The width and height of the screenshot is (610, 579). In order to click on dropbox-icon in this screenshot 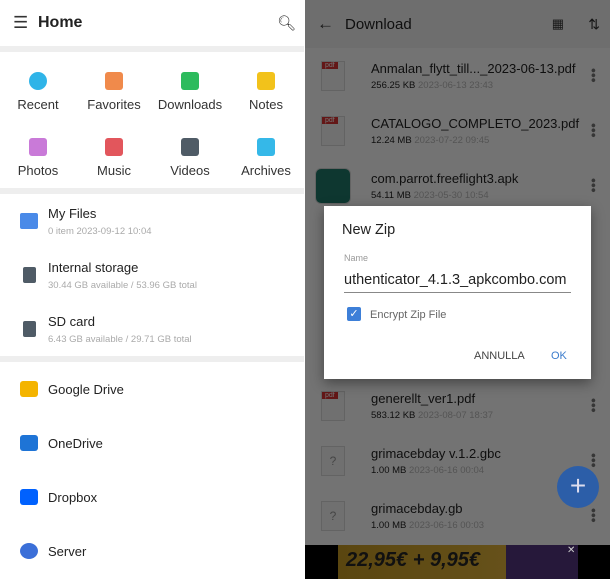, I will do `click(29, 497)`.